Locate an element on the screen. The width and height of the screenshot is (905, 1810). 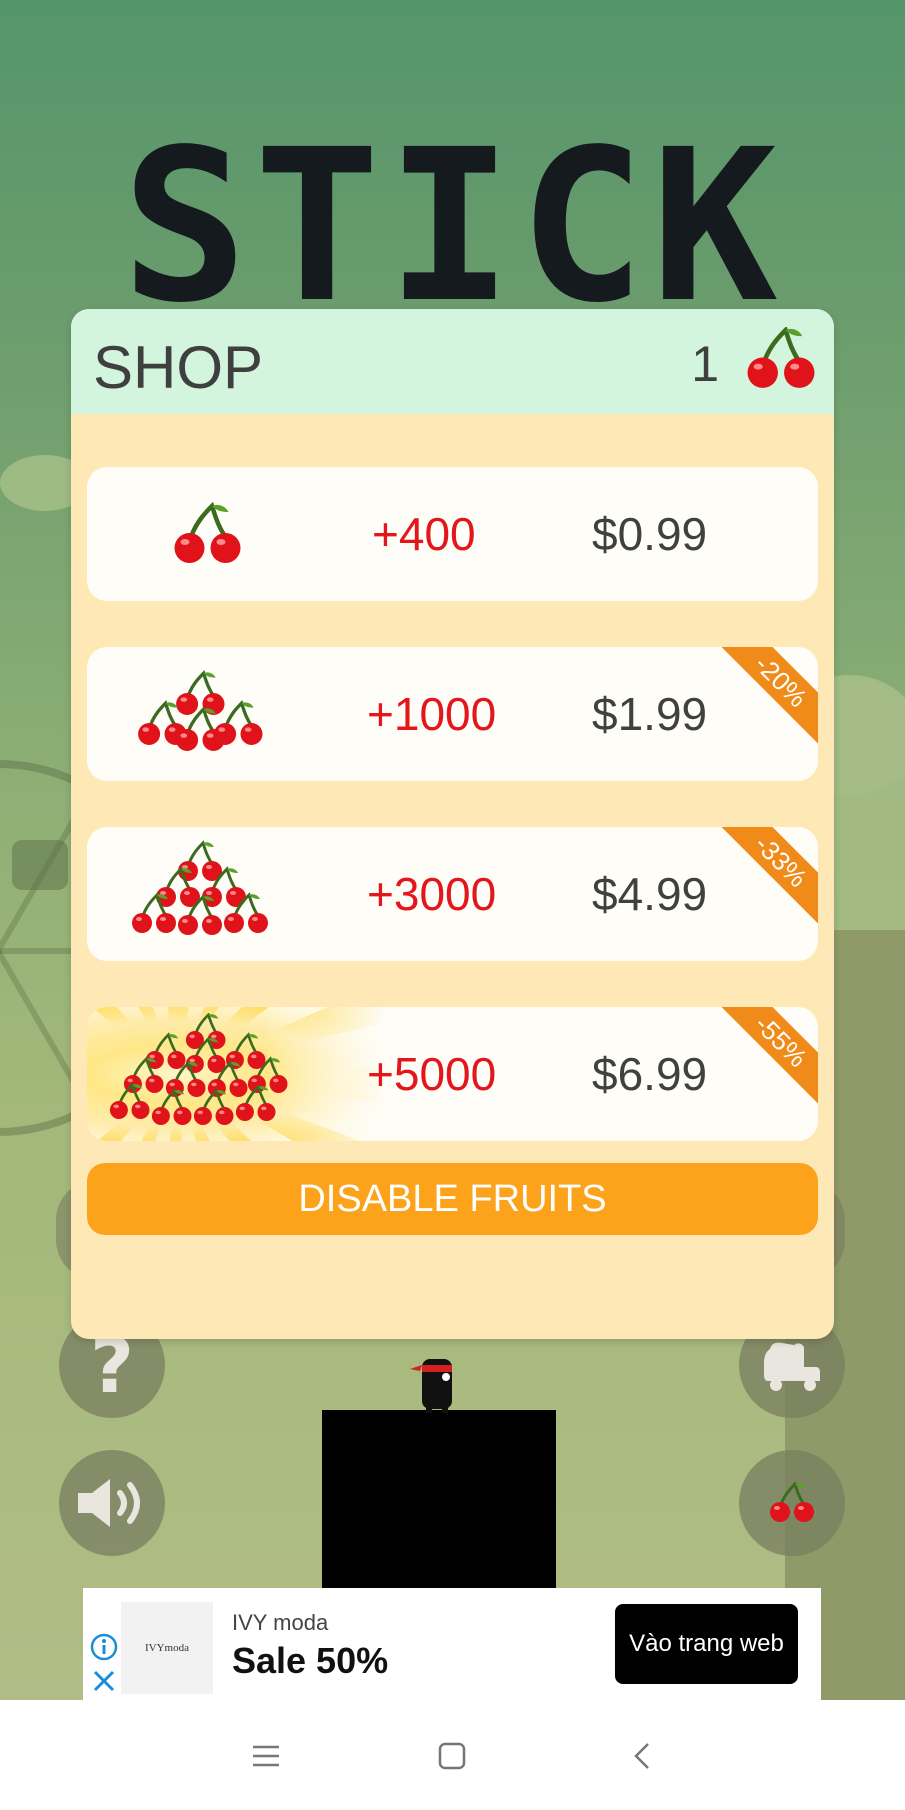
shop-item-1000: +1000 $1.99 -20% is located at coordinates (452, 714).